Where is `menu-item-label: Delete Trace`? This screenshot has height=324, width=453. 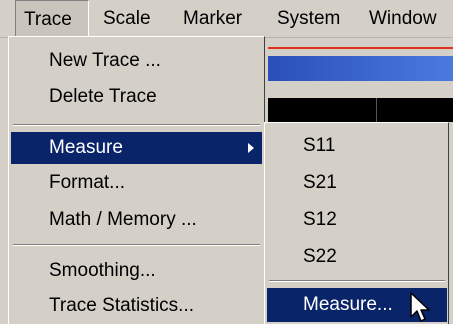
menu-item-label: Delete Trace is located at coordinates (103, 96).